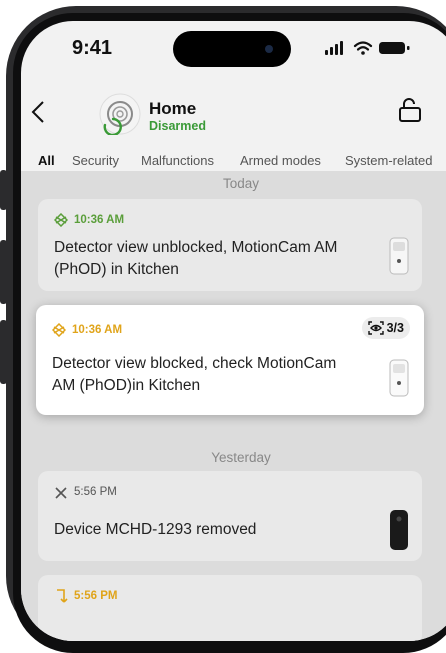  Describe the element at coordinates (173, 108) in the screenshot. I see `page-title: Home` at that location.